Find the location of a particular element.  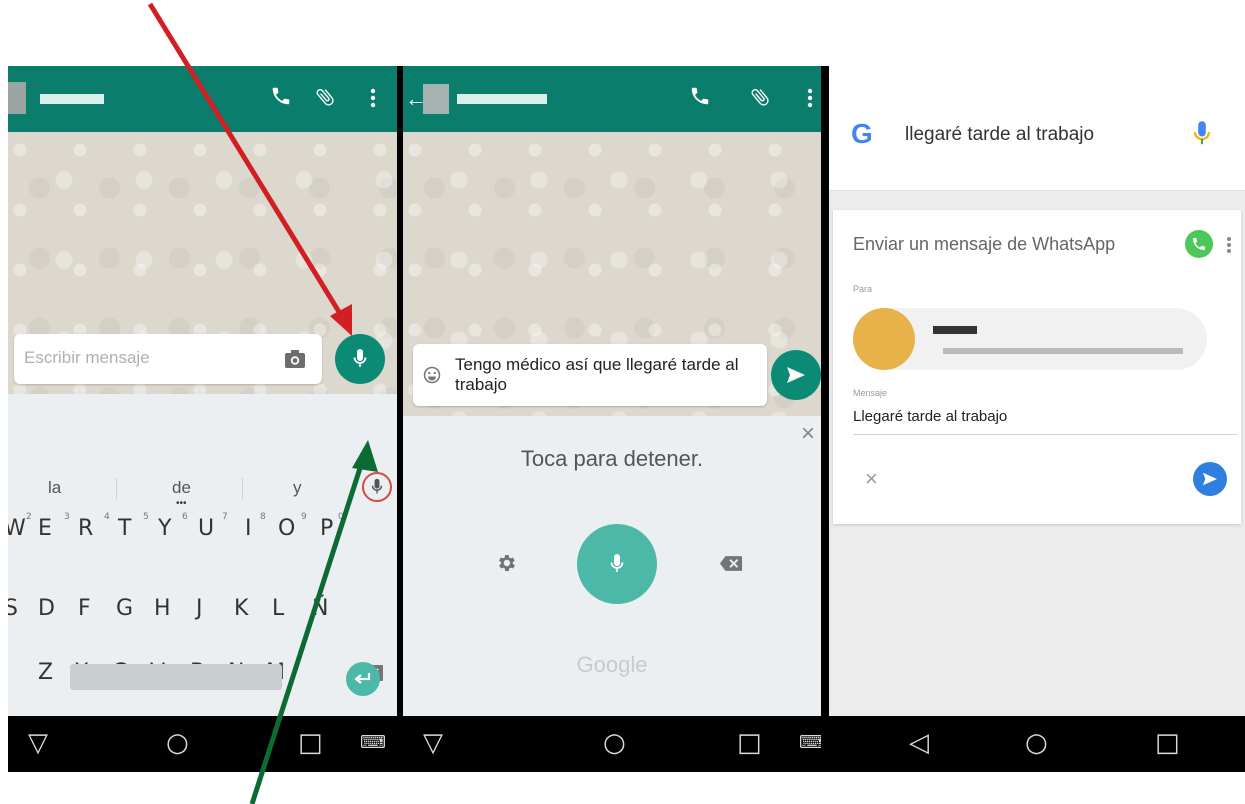

key-enye: Ñ is located at coordinates (320, 608).